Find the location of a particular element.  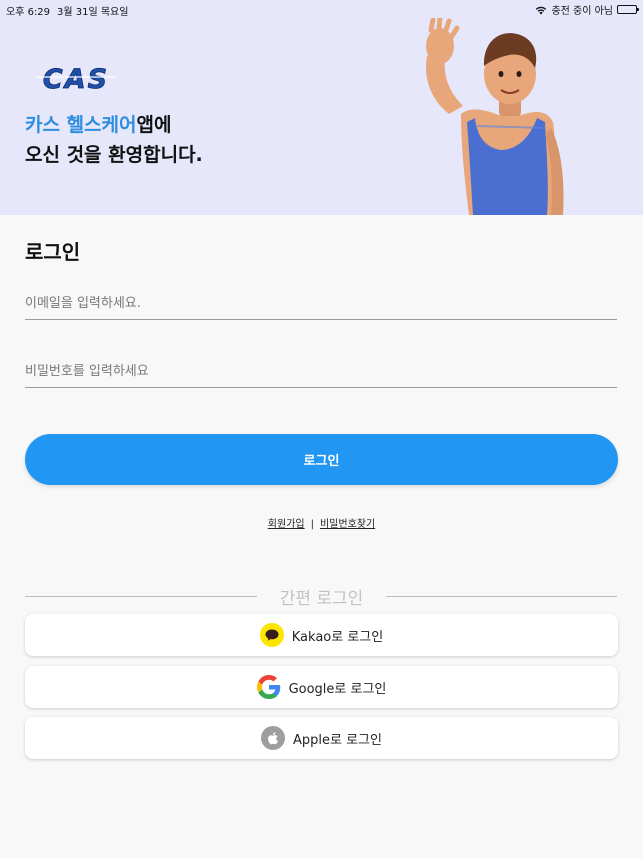

apple-login-button: Apple로 로그인 is located at coordinates (321, 738).